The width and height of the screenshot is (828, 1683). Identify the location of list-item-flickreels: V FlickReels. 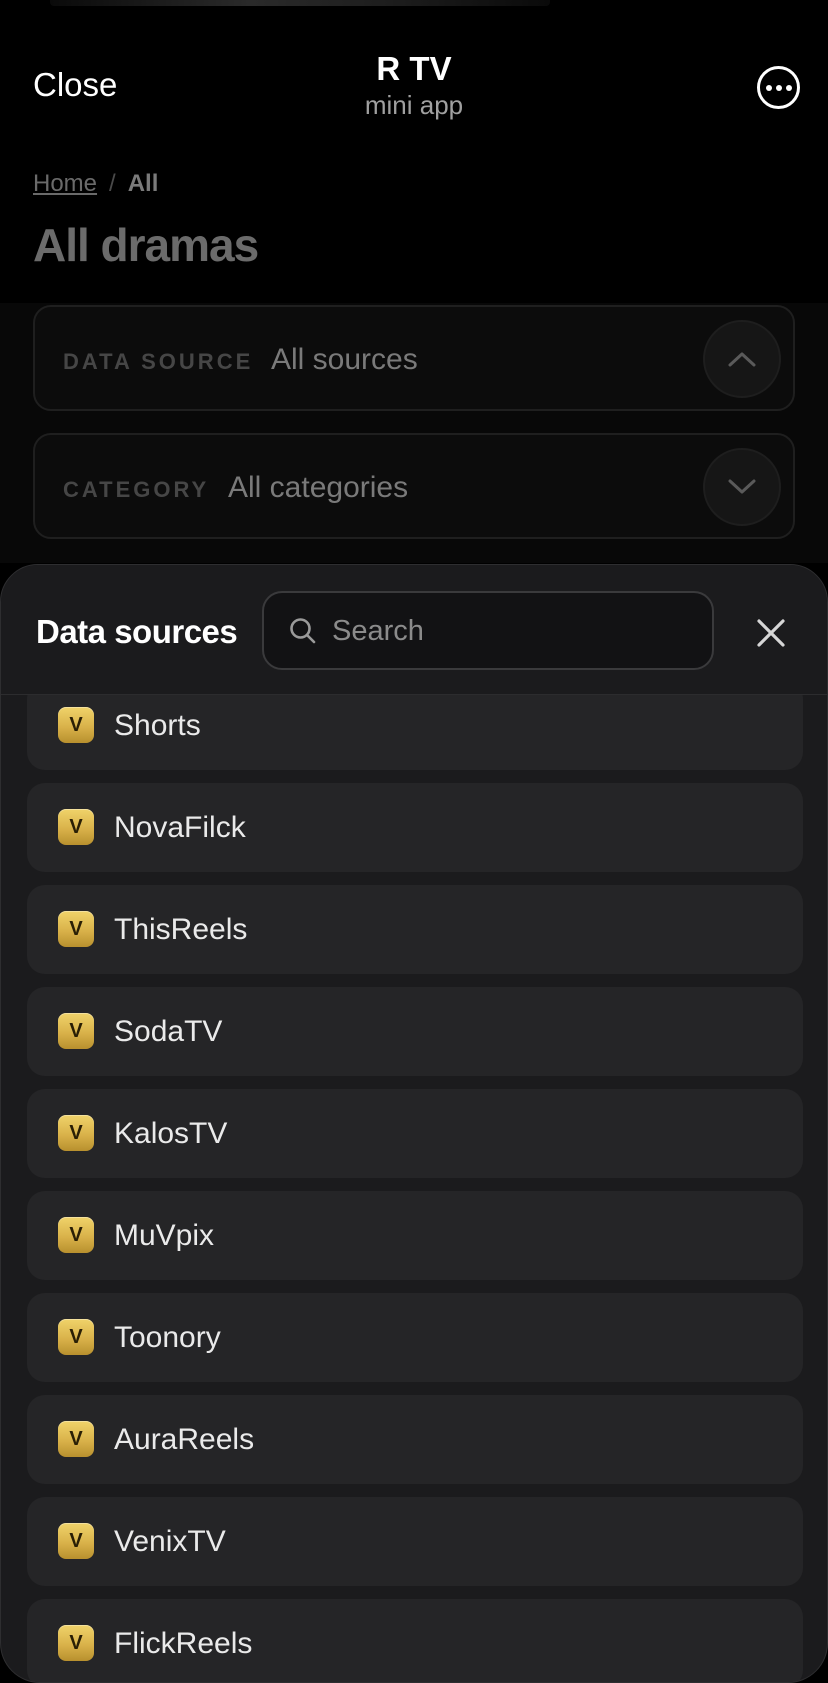
(415, 1640).